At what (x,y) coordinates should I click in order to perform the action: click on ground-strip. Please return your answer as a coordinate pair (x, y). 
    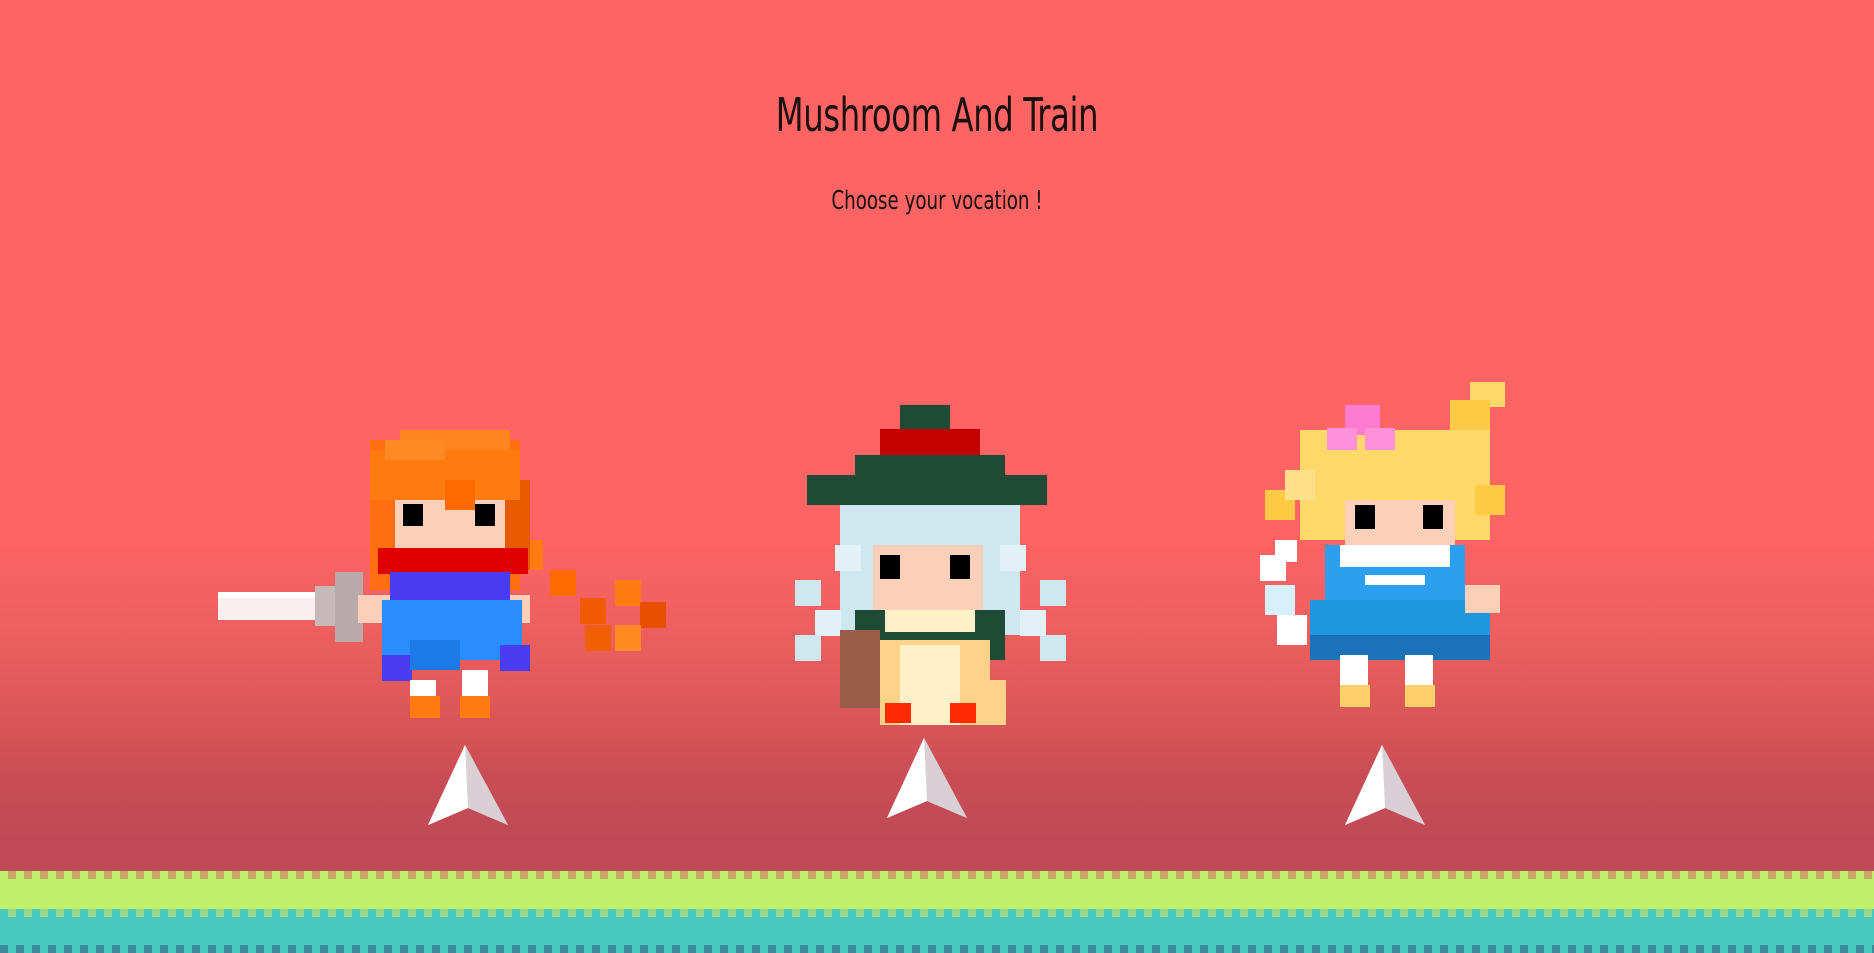
    Looking at the image, I should click on (937, 912).